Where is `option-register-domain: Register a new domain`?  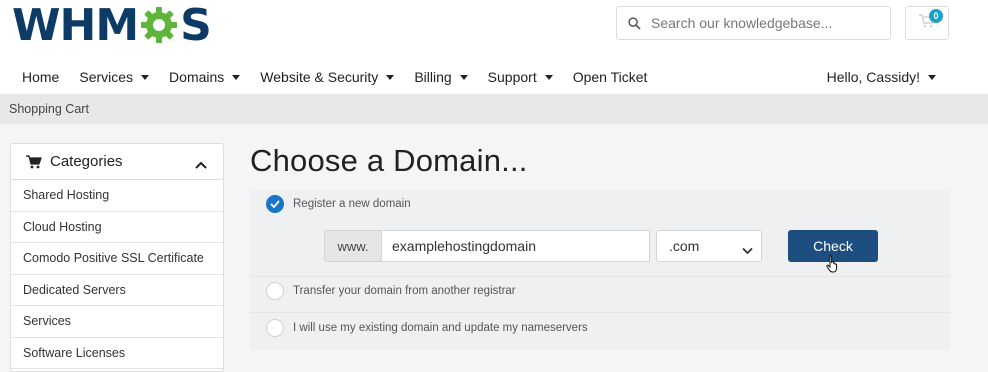
option-register-domain: Register a new domain is located at coordinates (338, 204).